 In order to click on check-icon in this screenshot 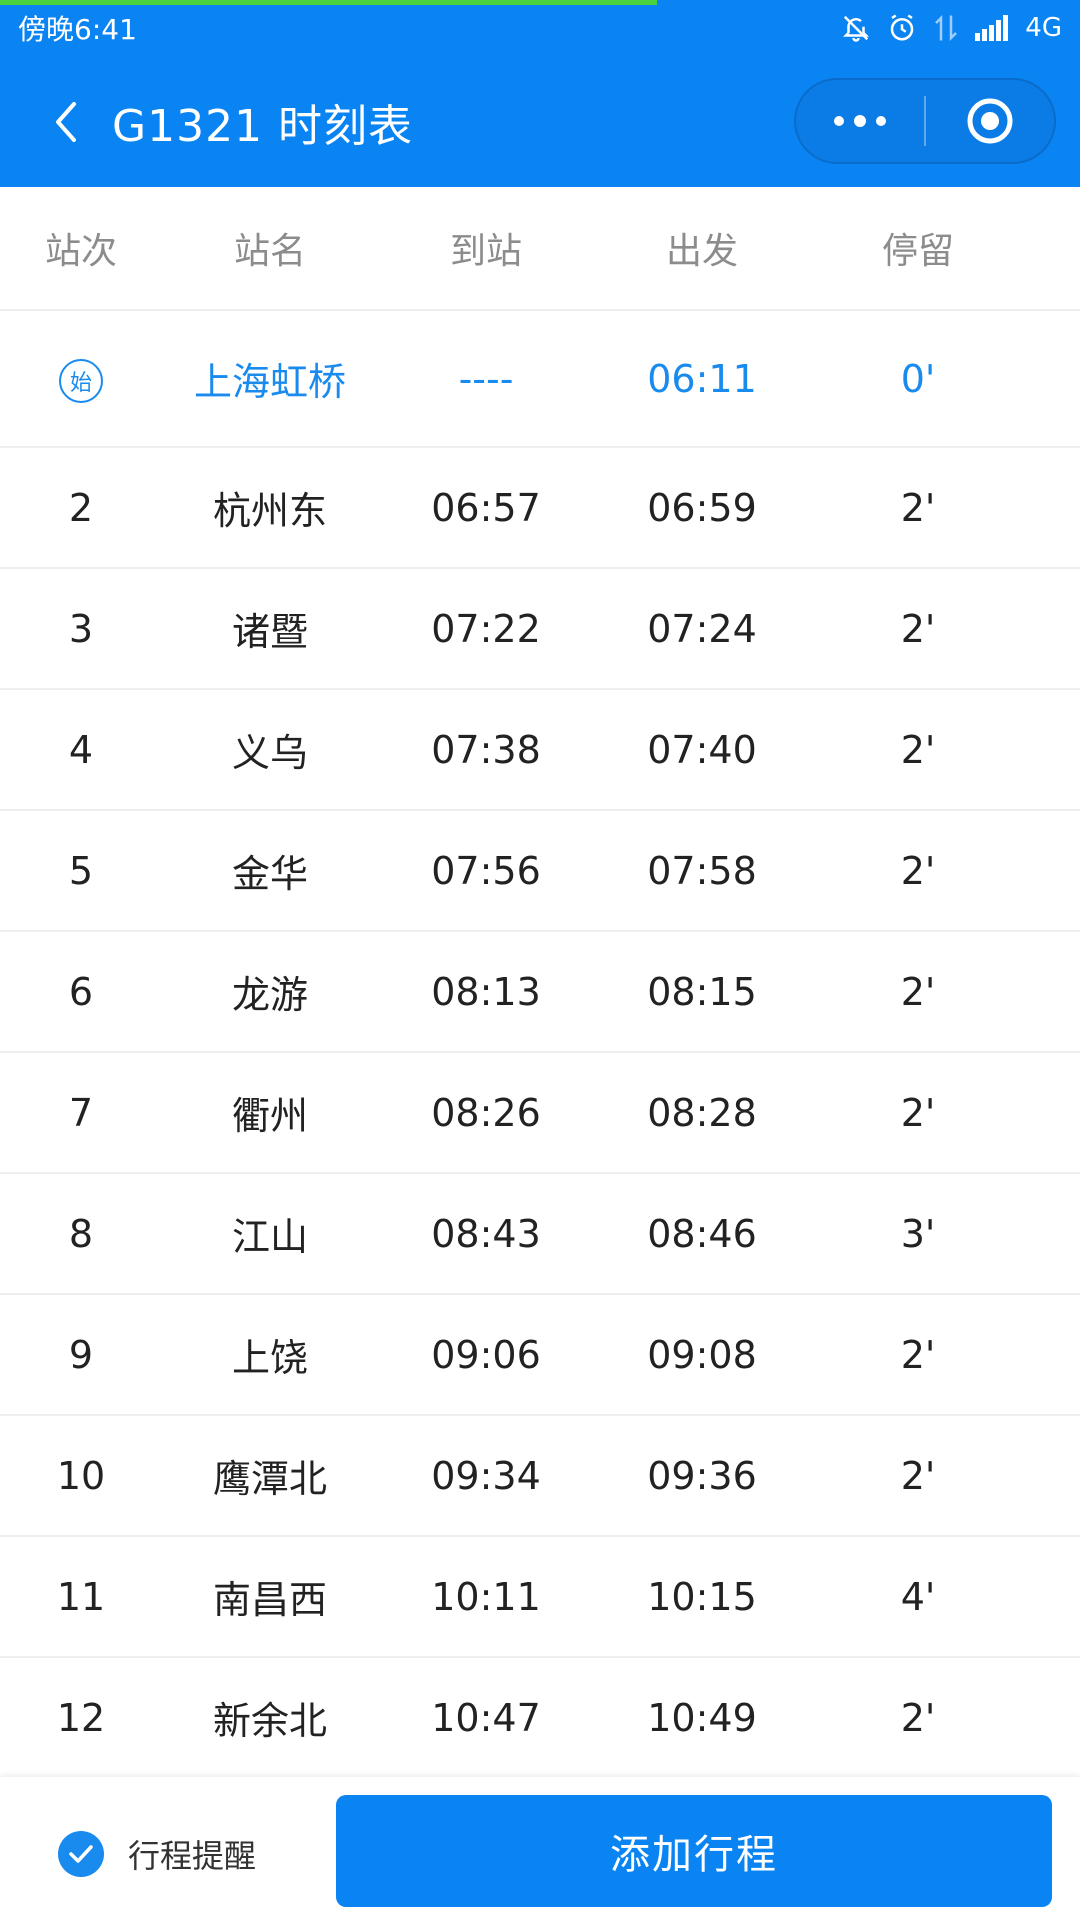, I will do `click(81, 1854)`.